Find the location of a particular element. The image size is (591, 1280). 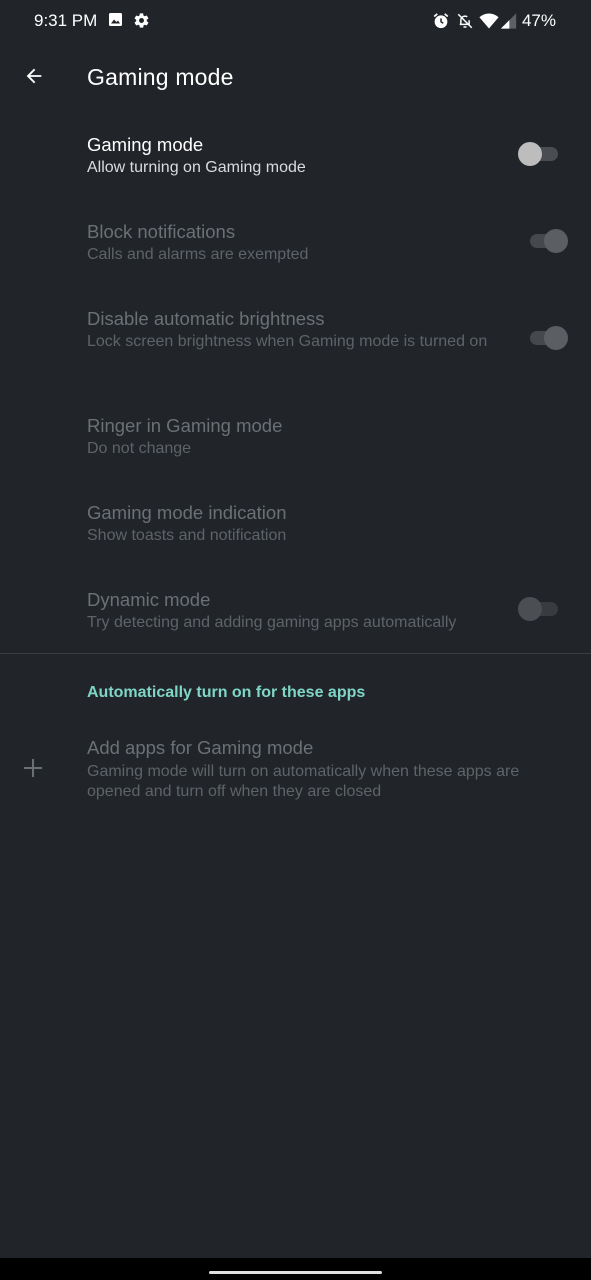

back-button is located at coordinates (34, 78).